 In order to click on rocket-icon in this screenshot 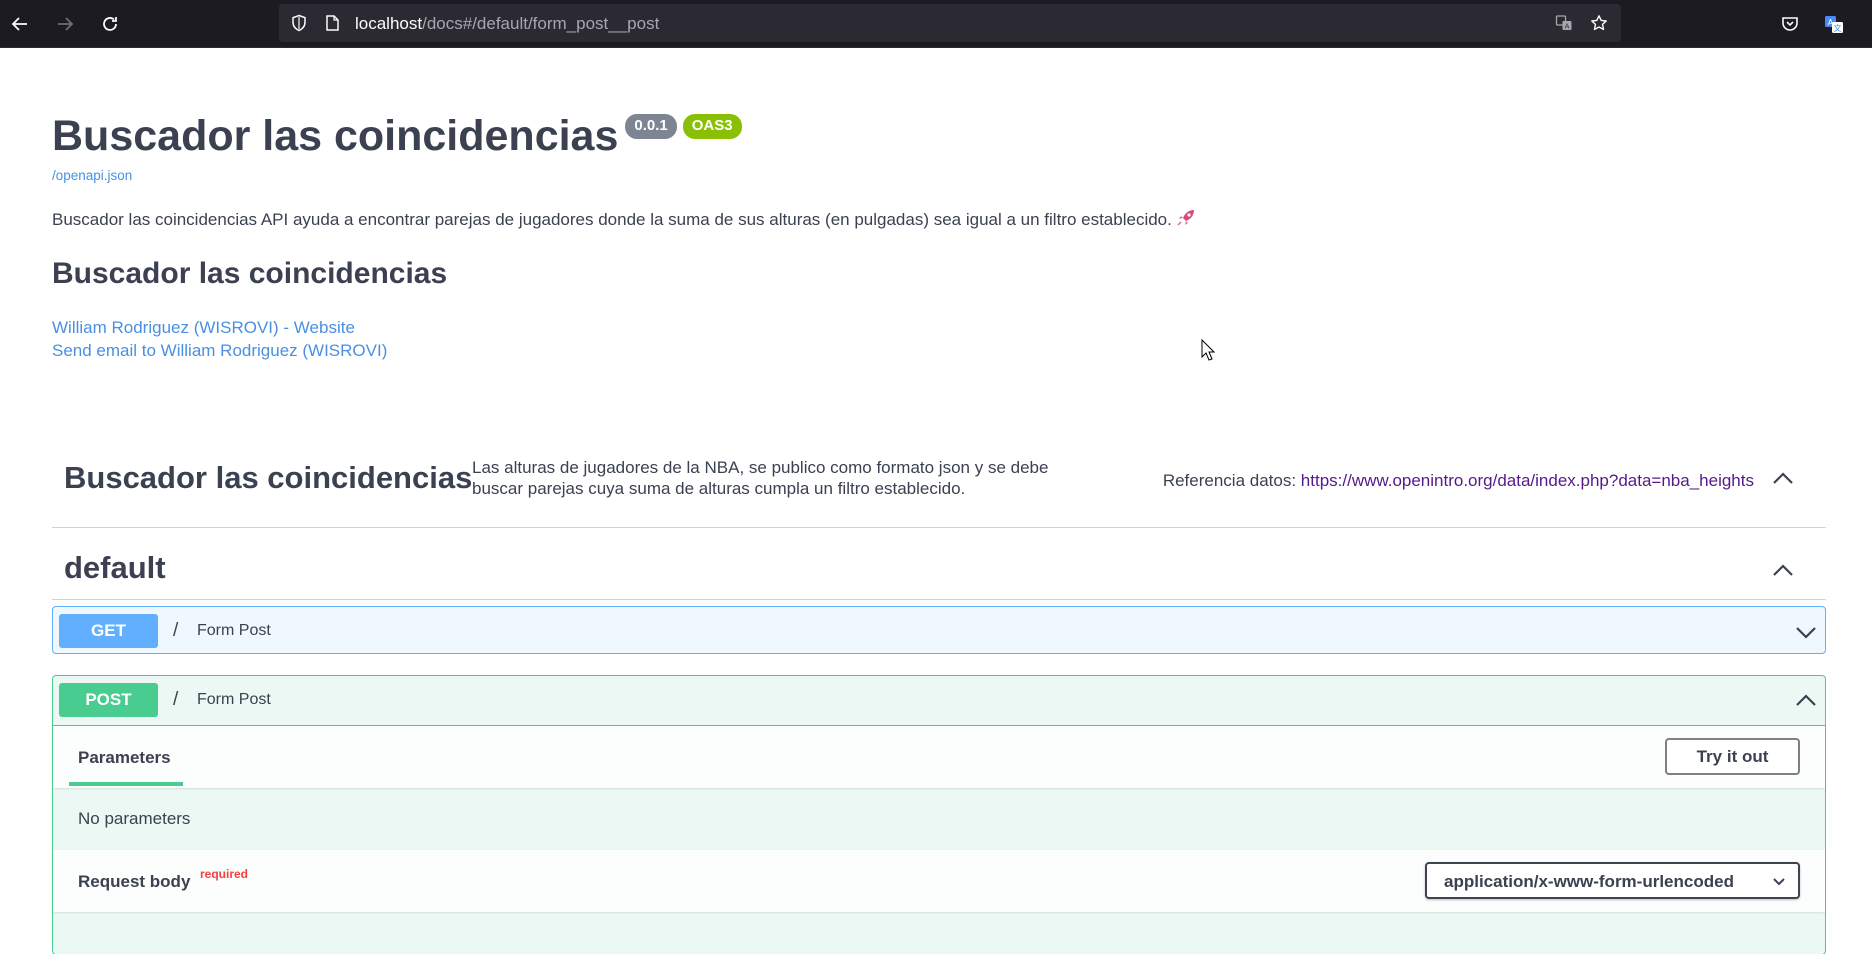, I will do `click(1186, 221)`.